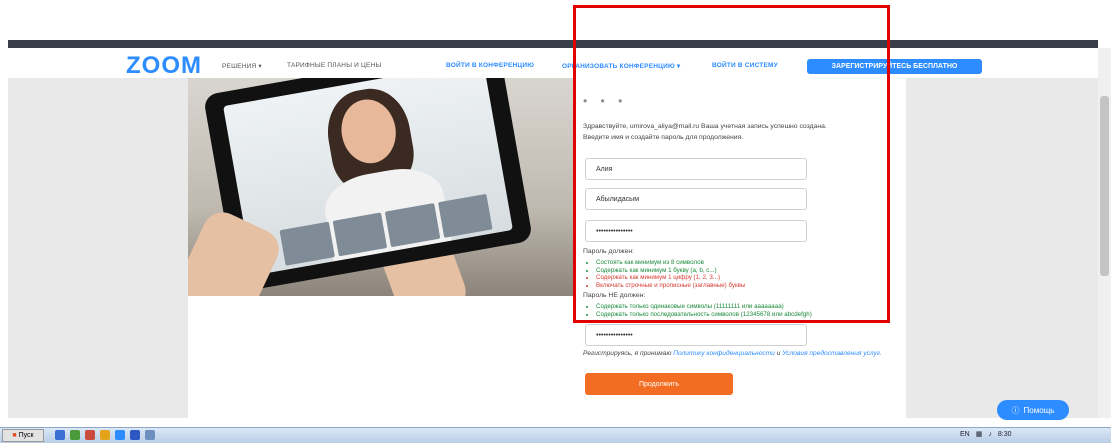 This screenshot has width=1111, height=443. What do you see at coordinates (670, 263) in the screenshot?
I see `rule-item: Состоять как минимум из 8 символов` at bounding box center [670, 263].